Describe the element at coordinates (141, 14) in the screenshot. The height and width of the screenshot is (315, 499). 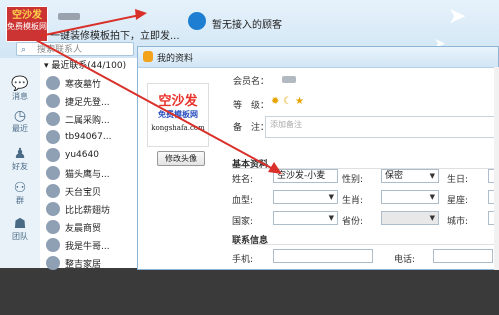
I see `red-arrow-head` at that location.